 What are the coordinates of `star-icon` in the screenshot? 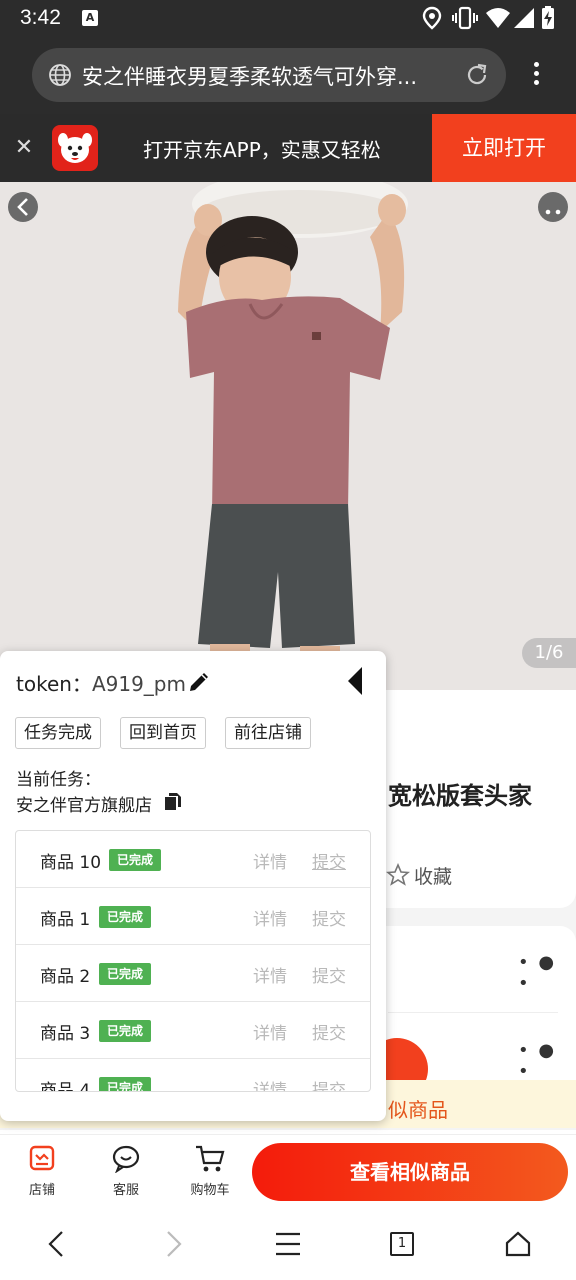 It's located at (398, 874).